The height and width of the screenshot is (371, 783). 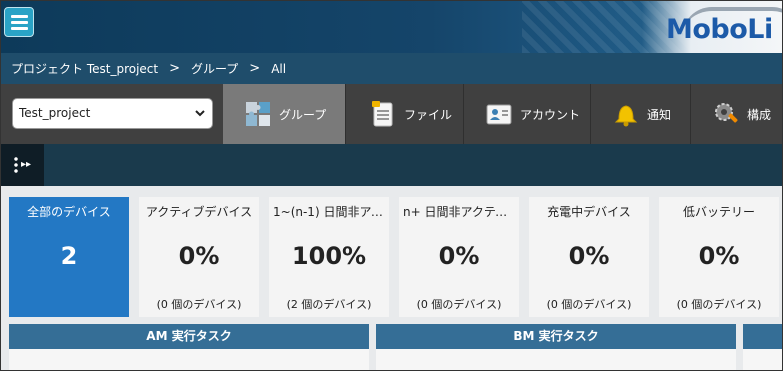 What do you see at coordinates (391, 27) in the screenshot?
I see `top-bar: MoboLi` at bounding box center [391, 27].